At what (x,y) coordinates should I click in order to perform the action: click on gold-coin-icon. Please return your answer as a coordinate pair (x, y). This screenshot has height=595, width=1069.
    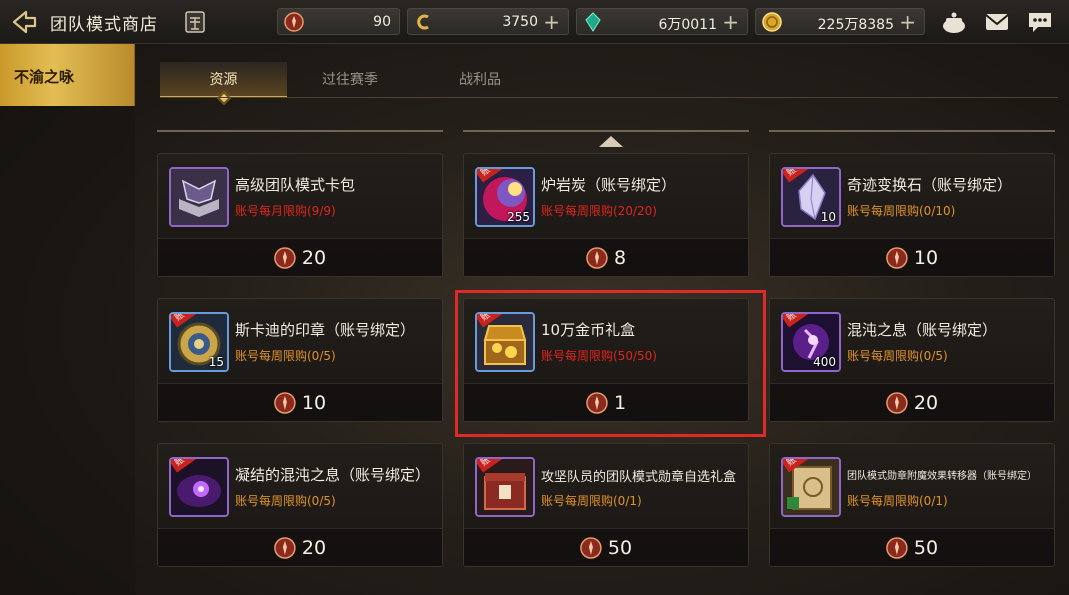
    Looking at the image, I should click on (772, 22).